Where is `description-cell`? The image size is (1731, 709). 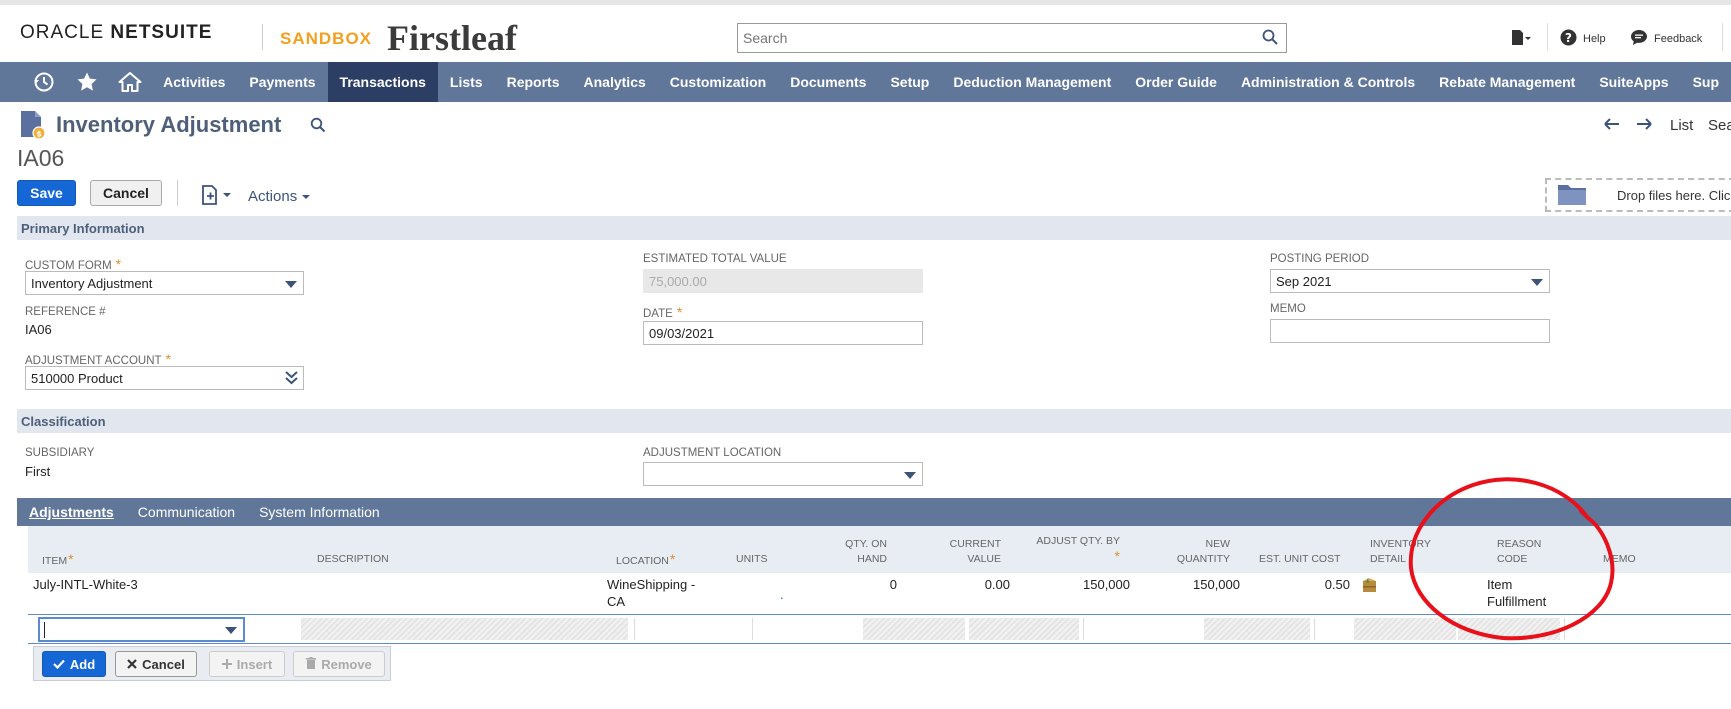 description-cell is located at coordinates (464, 629).